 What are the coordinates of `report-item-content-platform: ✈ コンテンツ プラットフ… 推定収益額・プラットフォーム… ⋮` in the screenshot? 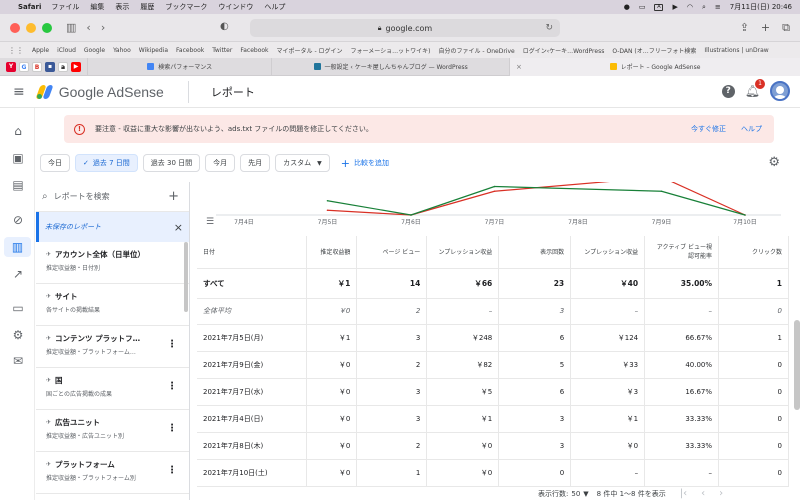 It's located at (112, 347).